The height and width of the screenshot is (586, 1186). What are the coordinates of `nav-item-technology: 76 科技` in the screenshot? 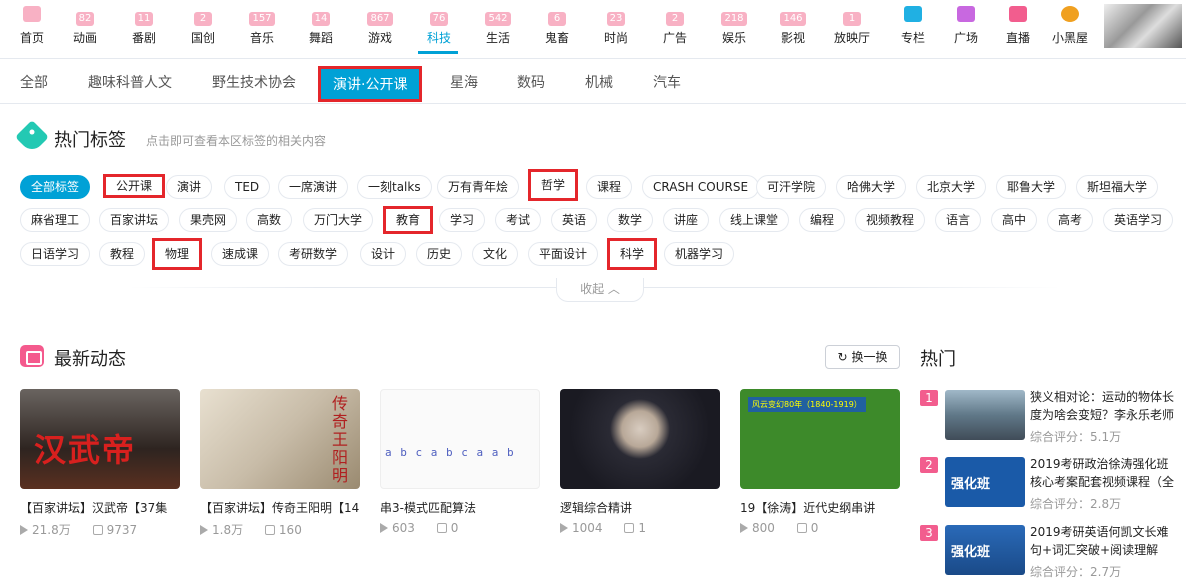 It's located at (439, 25).